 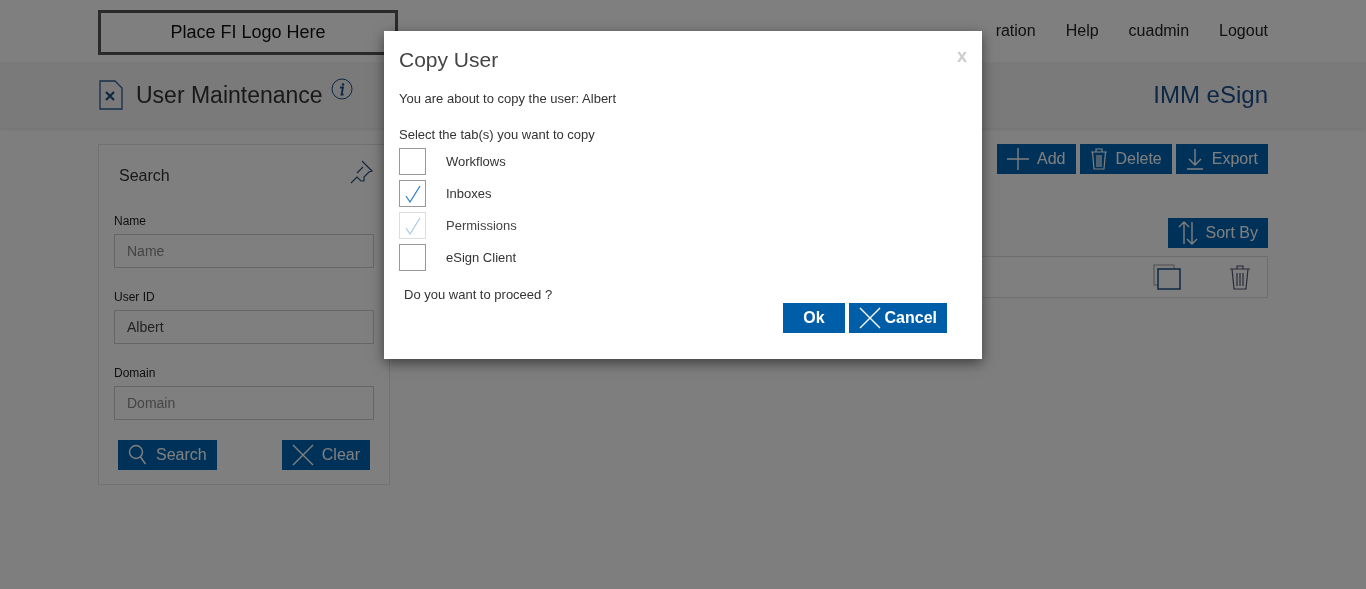 What do you see at coordinates (1015, 31) in the screenshot?
I see `nav-link: ration` at bounding box center [1015, 31].